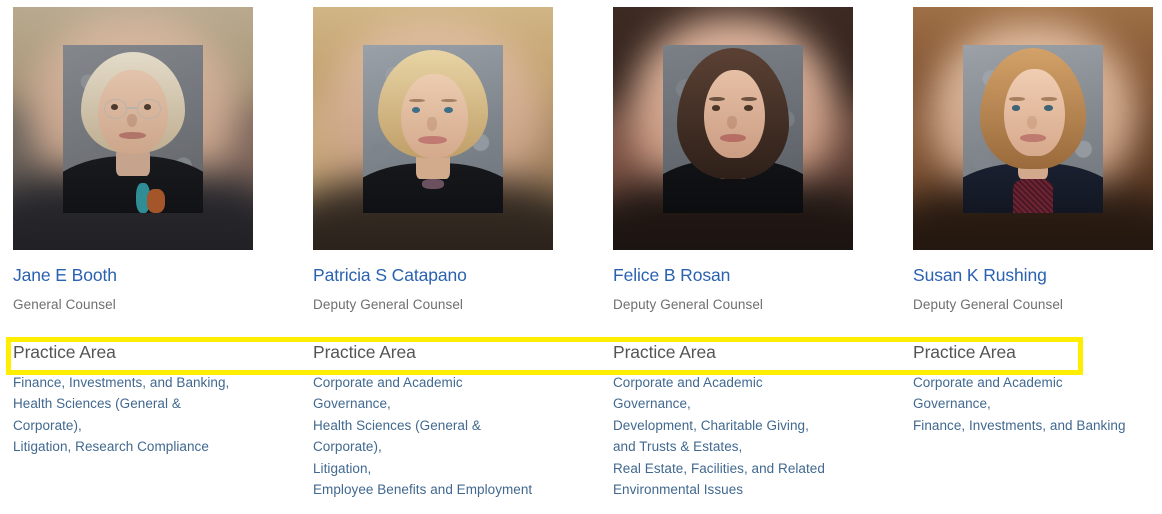 This screenshot has width=1162, height=514. What do you see at coordinates (133, 382) in the screenshot?
I see `practice-area-item: Finance, Investments, and Banking,` at bounding box center [133, 382].